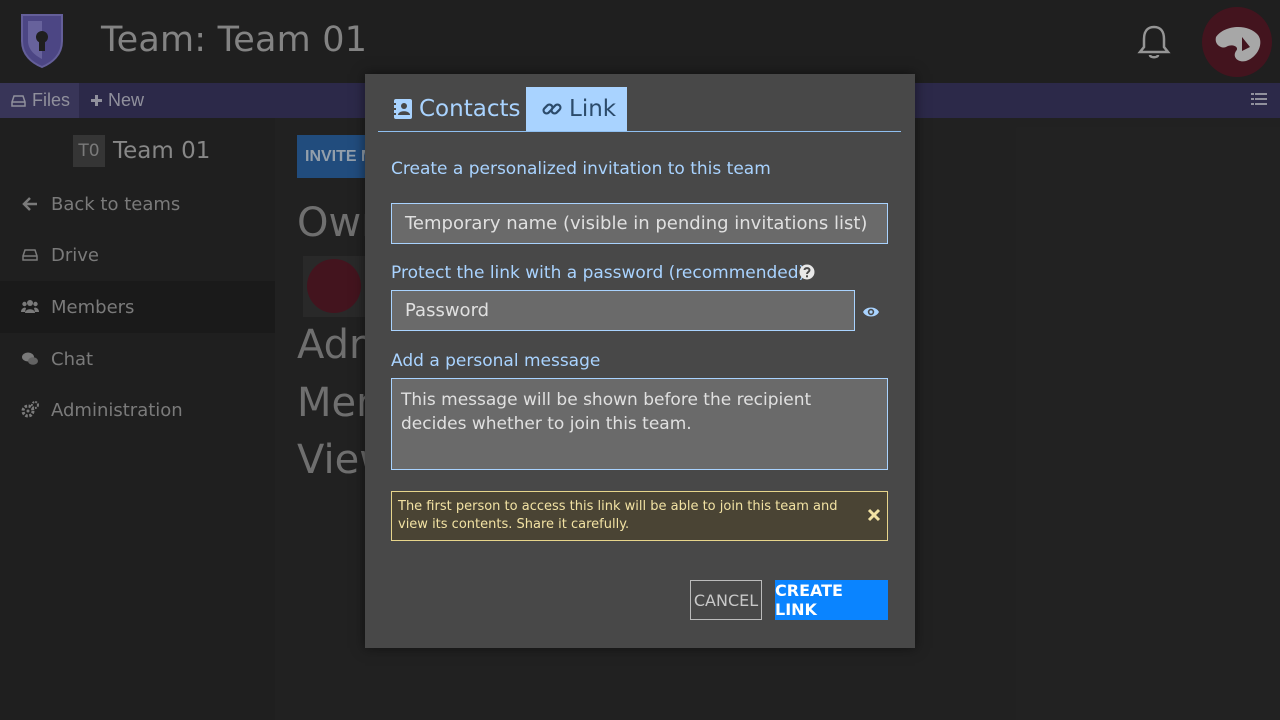  I want to click on message-label: Add a personal message, so click(496, 361).